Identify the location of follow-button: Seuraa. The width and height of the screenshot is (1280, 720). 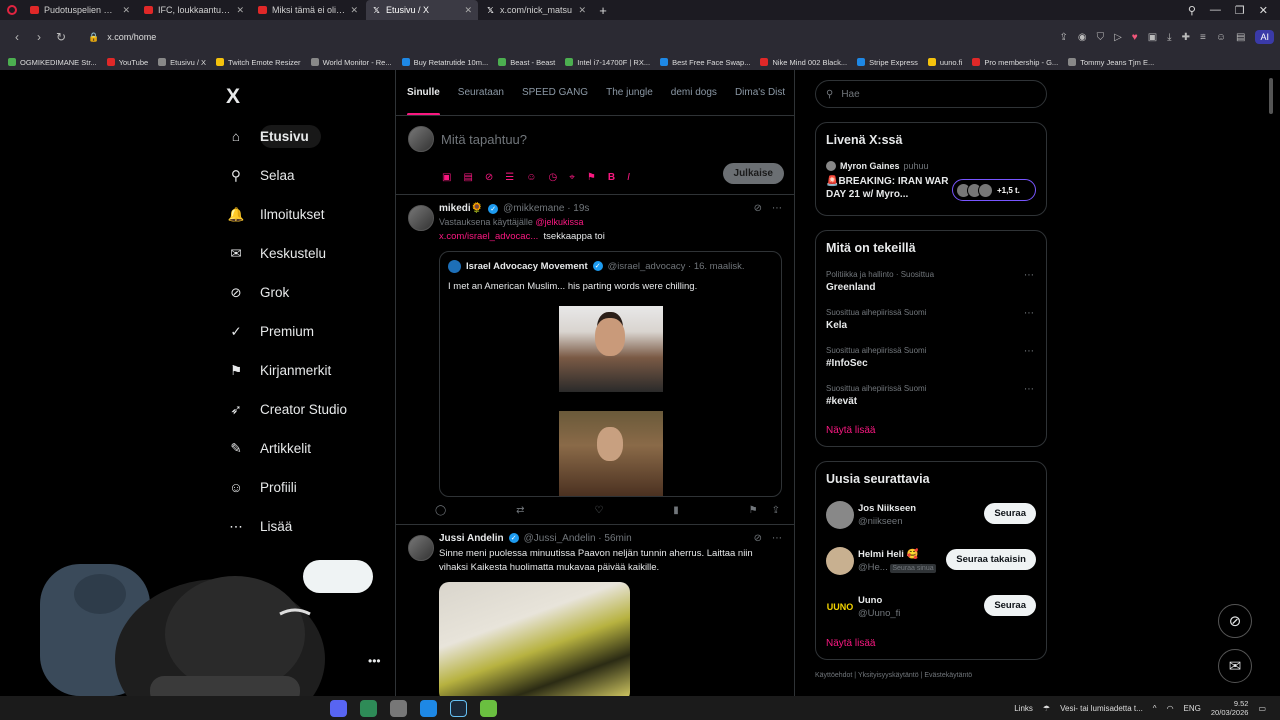
(1010, 513).